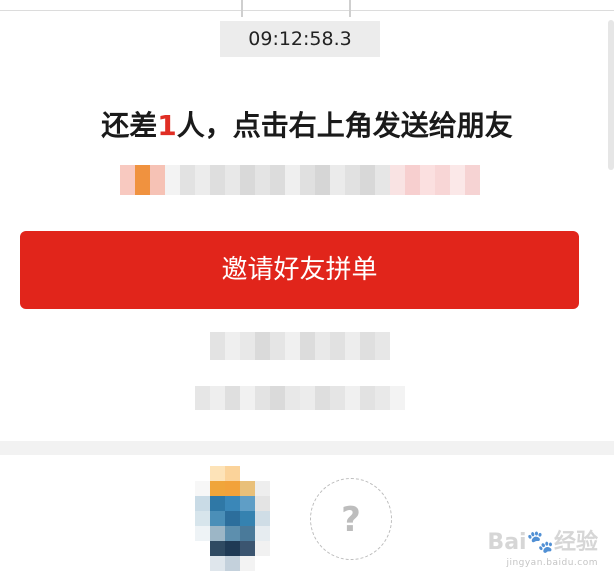 The width and height of the screenshot is (614, 587). I want to click on watermark-brand-cn: 经验, so click(575, 542).